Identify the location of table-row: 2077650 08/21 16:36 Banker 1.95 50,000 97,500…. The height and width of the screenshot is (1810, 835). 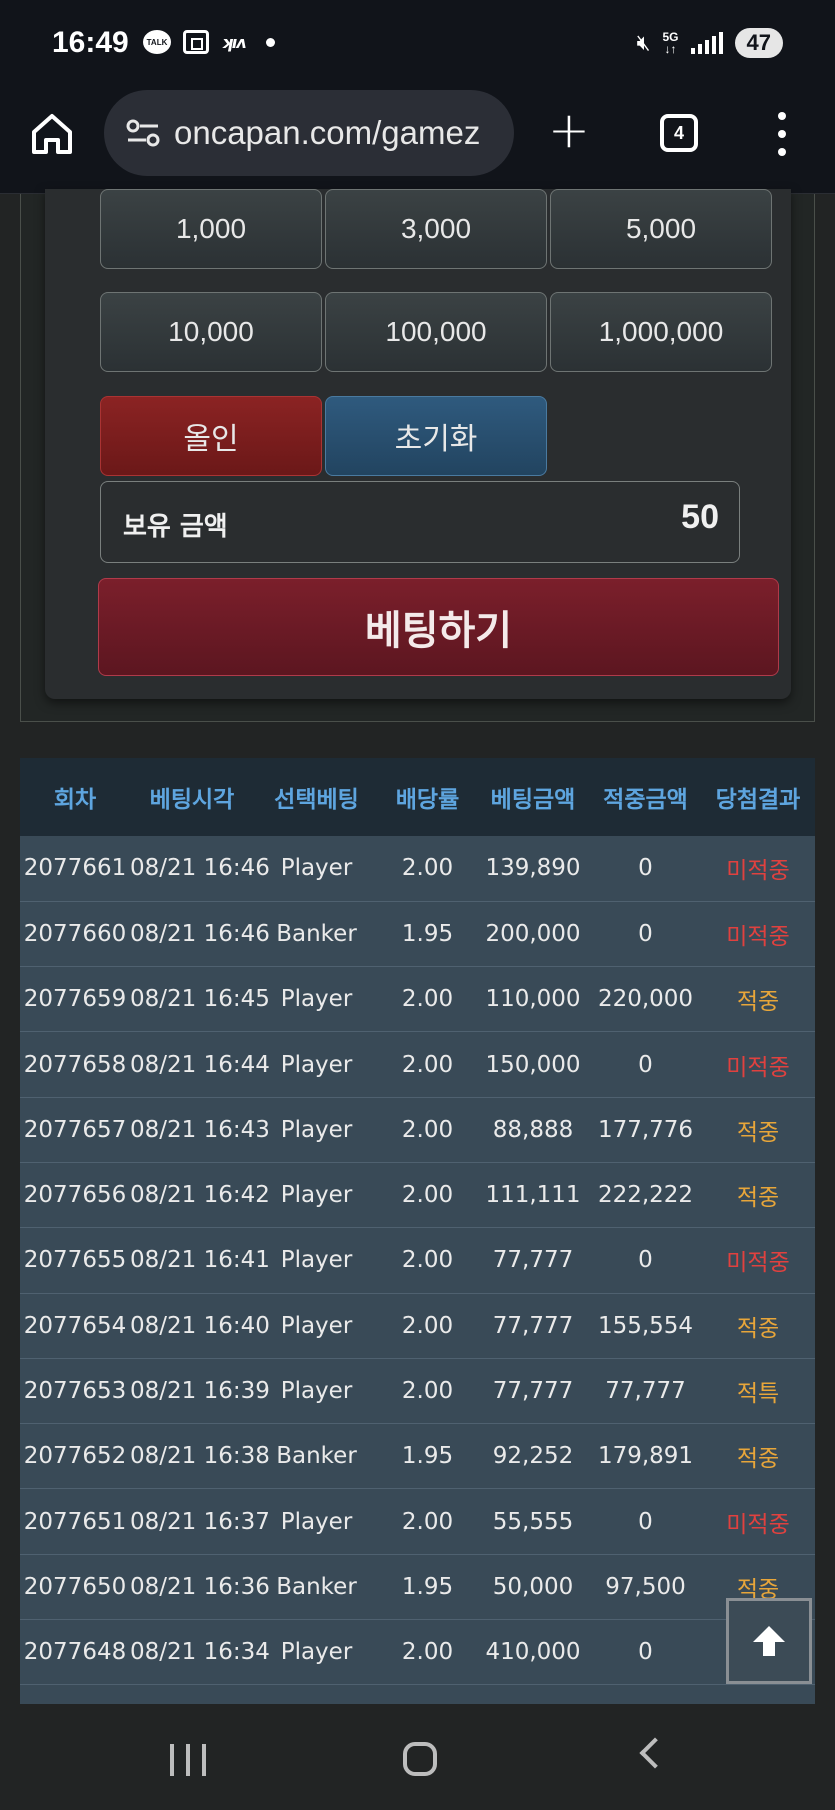
(417, 1587).